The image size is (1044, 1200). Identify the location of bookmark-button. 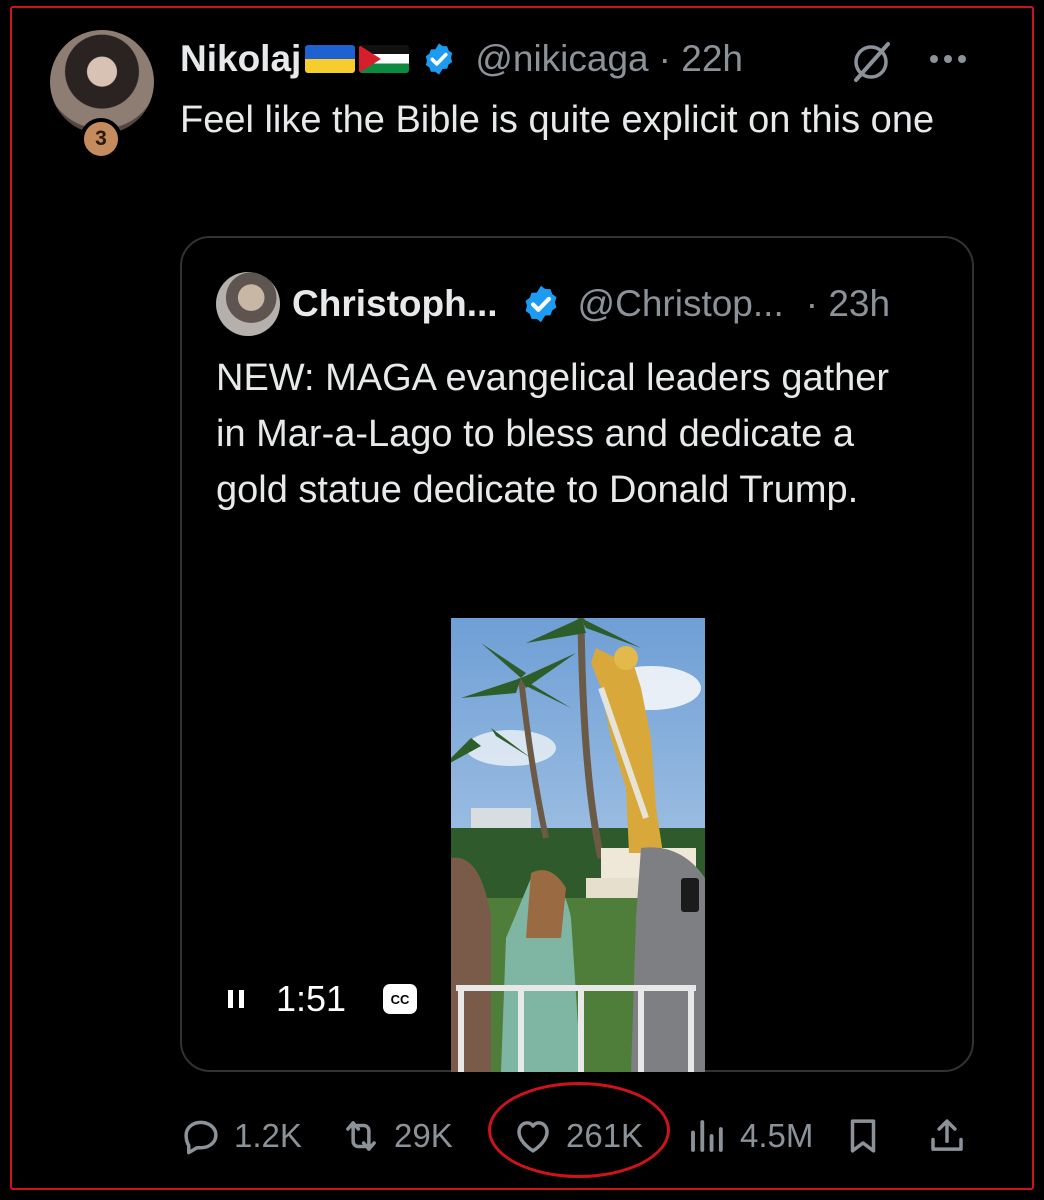
(869, 1136).